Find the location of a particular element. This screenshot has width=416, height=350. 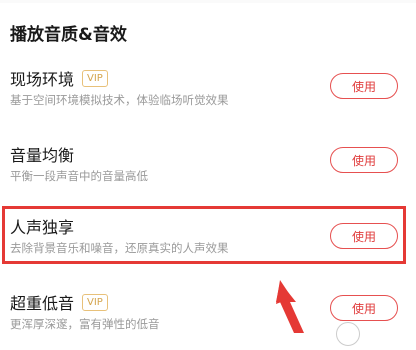

section-title: 播放音质&音效 is located at coordinates (68, 35).